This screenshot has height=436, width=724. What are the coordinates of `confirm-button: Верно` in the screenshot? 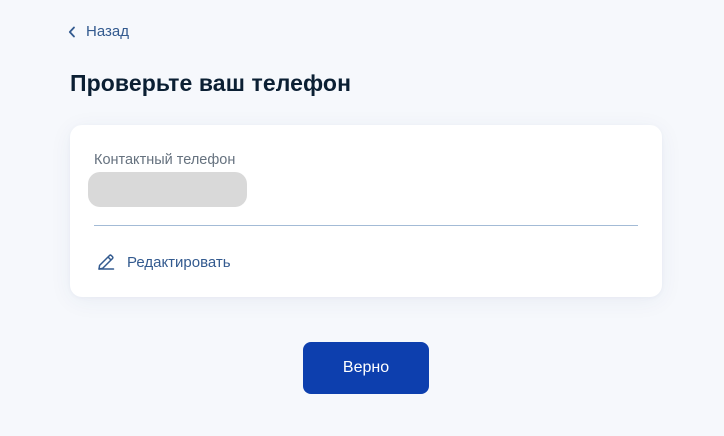 It's located at (366, 368).